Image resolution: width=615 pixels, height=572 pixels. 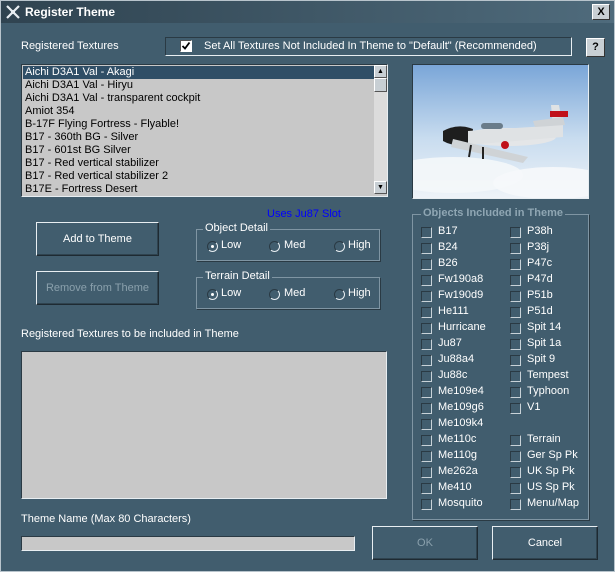 I want to click on terrain-detail-group: Terrain Detail Low Med High, so click(x=288, y=289).